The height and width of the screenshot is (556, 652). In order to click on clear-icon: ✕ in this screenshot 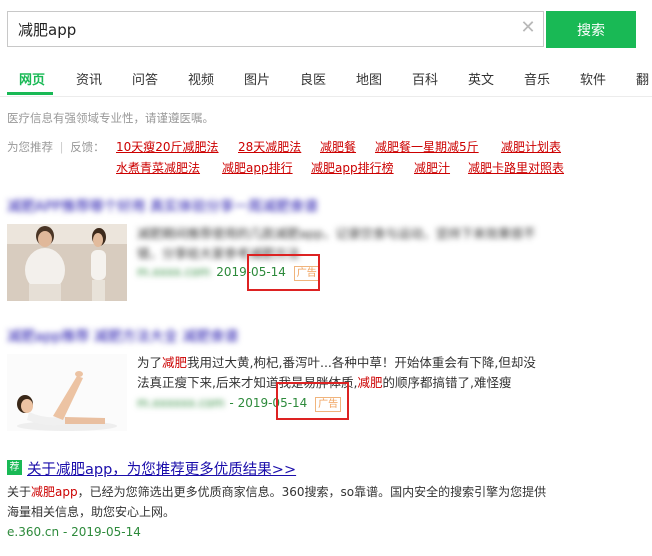, I will do `click(528, 28)`.